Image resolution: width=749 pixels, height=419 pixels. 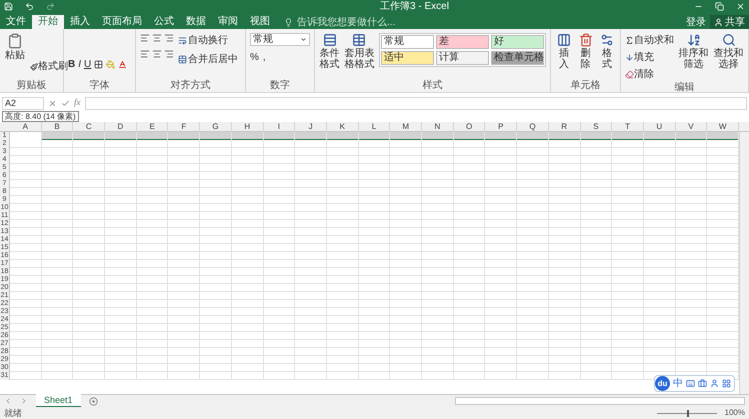 What do you see at coordinates (111, 64) in the screenshot?
I see `fill-color-icon` at bounding box center [111, 64].